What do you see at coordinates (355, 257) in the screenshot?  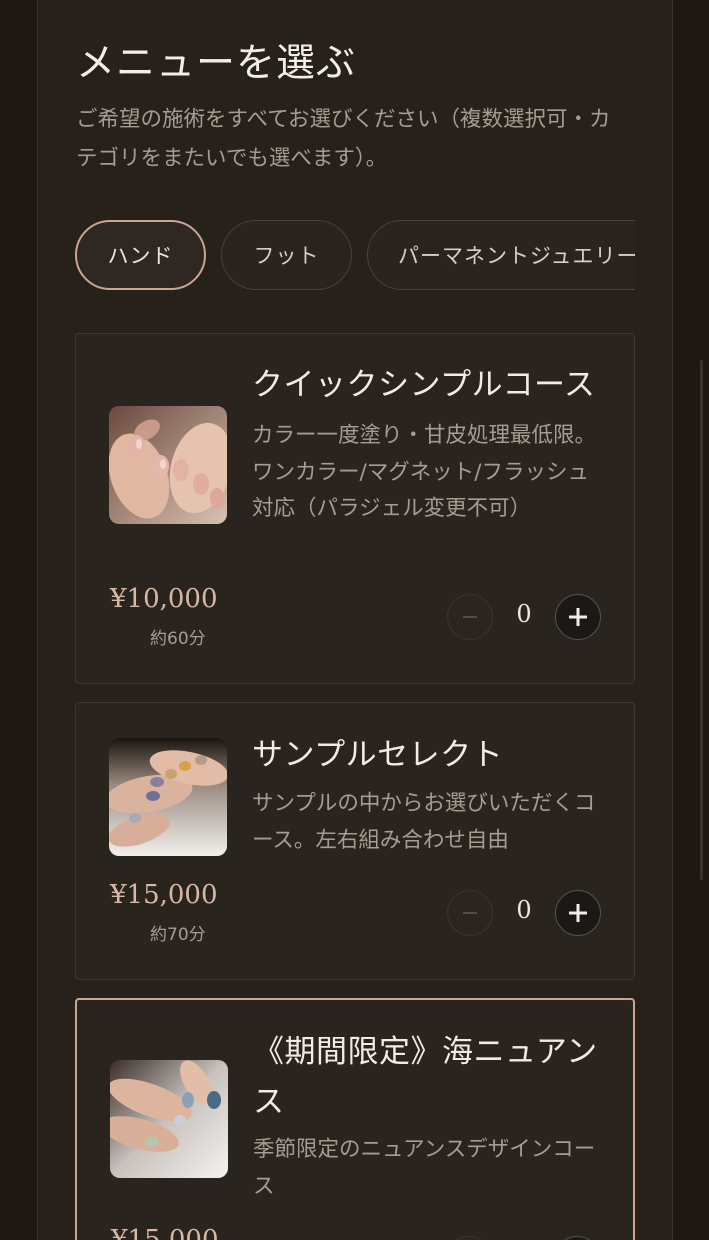 I see `category-tabs: ハンド フット パーマネントジュエリー` at bounding box center [355, 257].